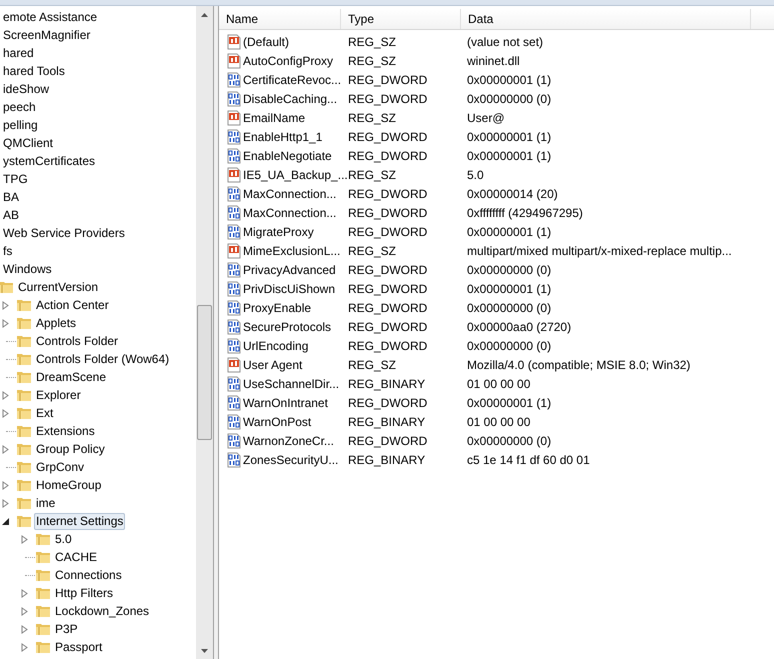  Describe the element at coordinates (20, 125) in the screenshot. I see `tree-item: pelling` at that location.